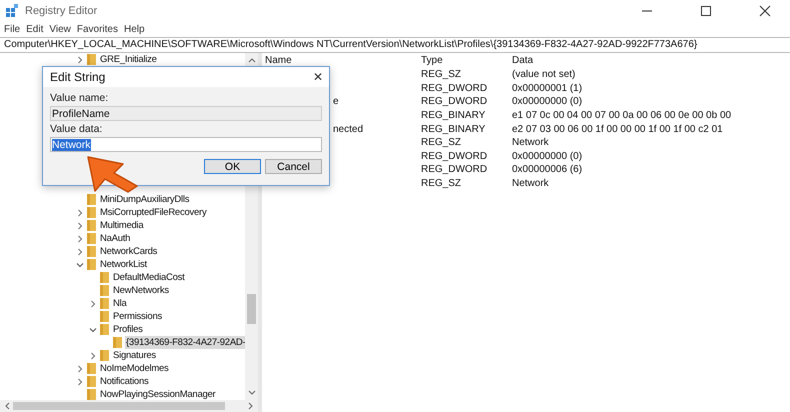  Describe the element at coordinates (61, 11) in the screenshot. I see `window-title: Registry Editor` at that location.